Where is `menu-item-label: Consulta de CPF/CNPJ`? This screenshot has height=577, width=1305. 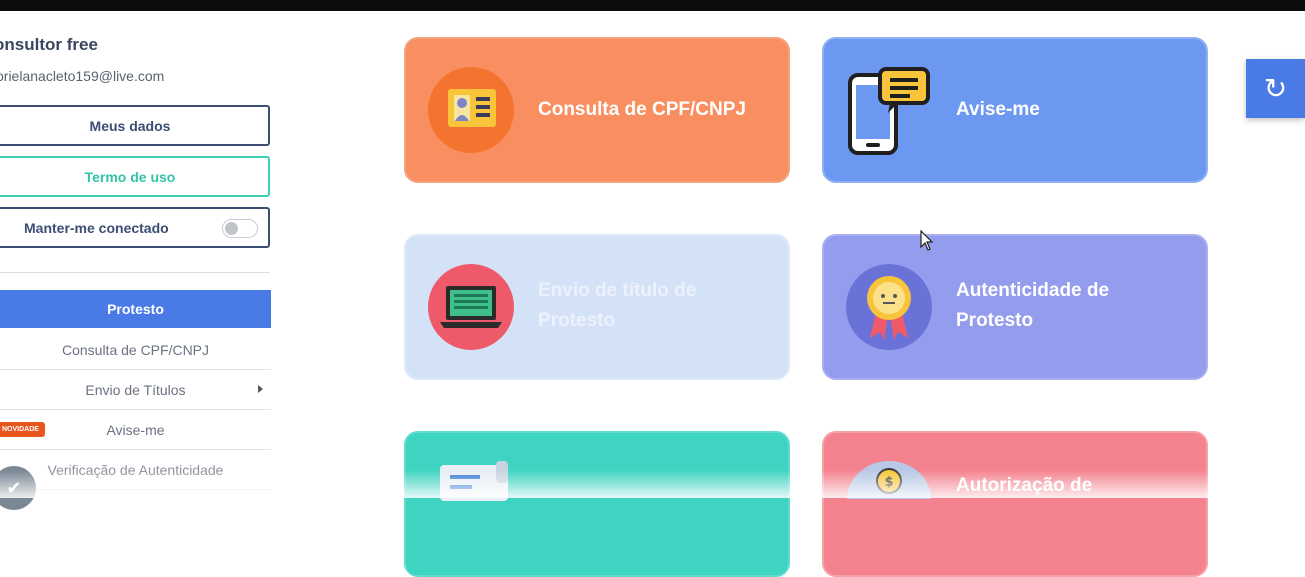
menu-item-label: Consulta de CPF/CNPJ is located at coordinates (135, 349).